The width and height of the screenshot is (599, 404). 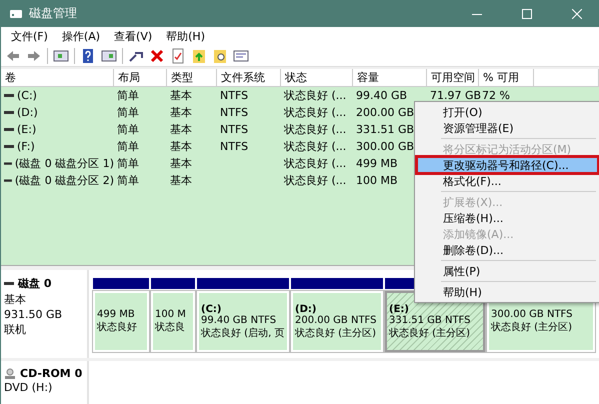 I want to click on close-icon, so click(x=577, y=13).